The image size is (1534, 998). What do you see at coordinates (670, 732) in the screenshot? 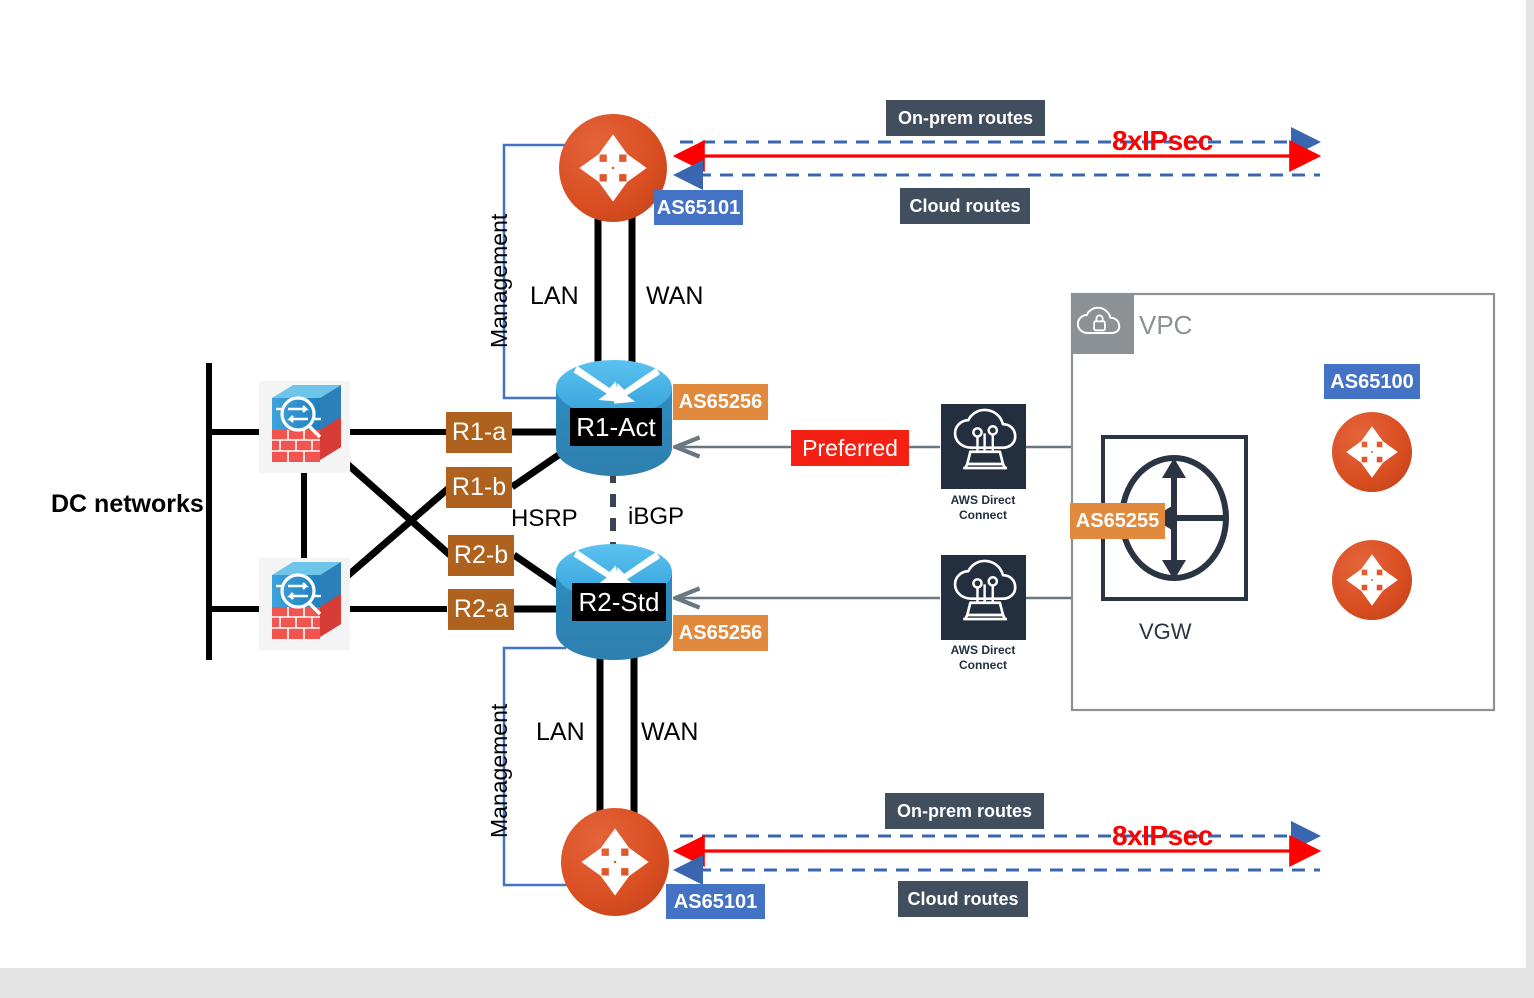
I see `wan-label-bottom: WAN` at bounding box center [670, 732].